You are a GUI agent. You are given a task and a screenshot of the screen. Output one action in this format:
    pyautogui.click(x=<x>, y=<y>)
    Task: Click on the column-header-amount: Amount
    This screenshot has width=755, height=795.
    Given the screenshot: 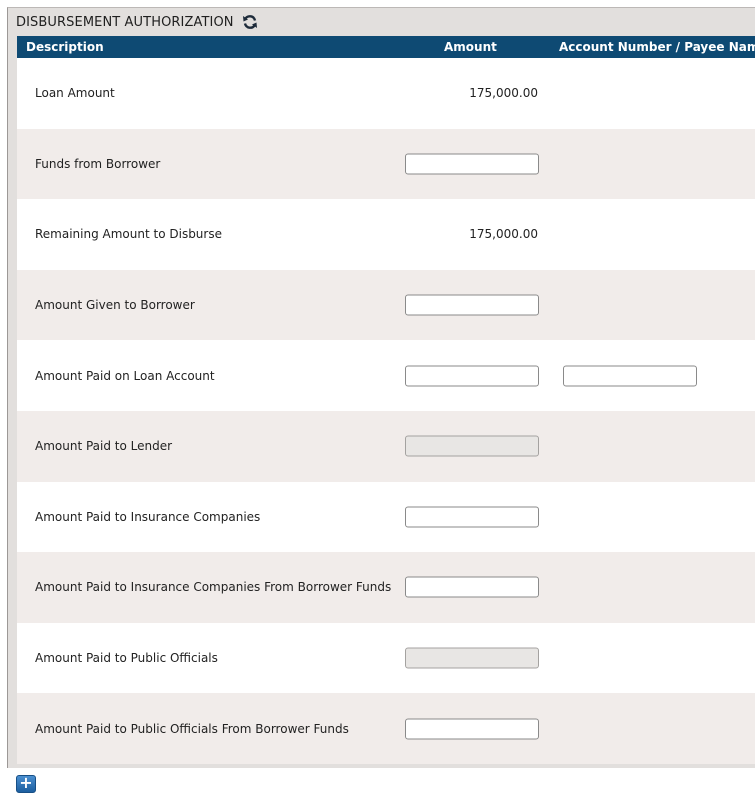 What is the action you would take?
    pyautogui.click(x=470, y=47)
    